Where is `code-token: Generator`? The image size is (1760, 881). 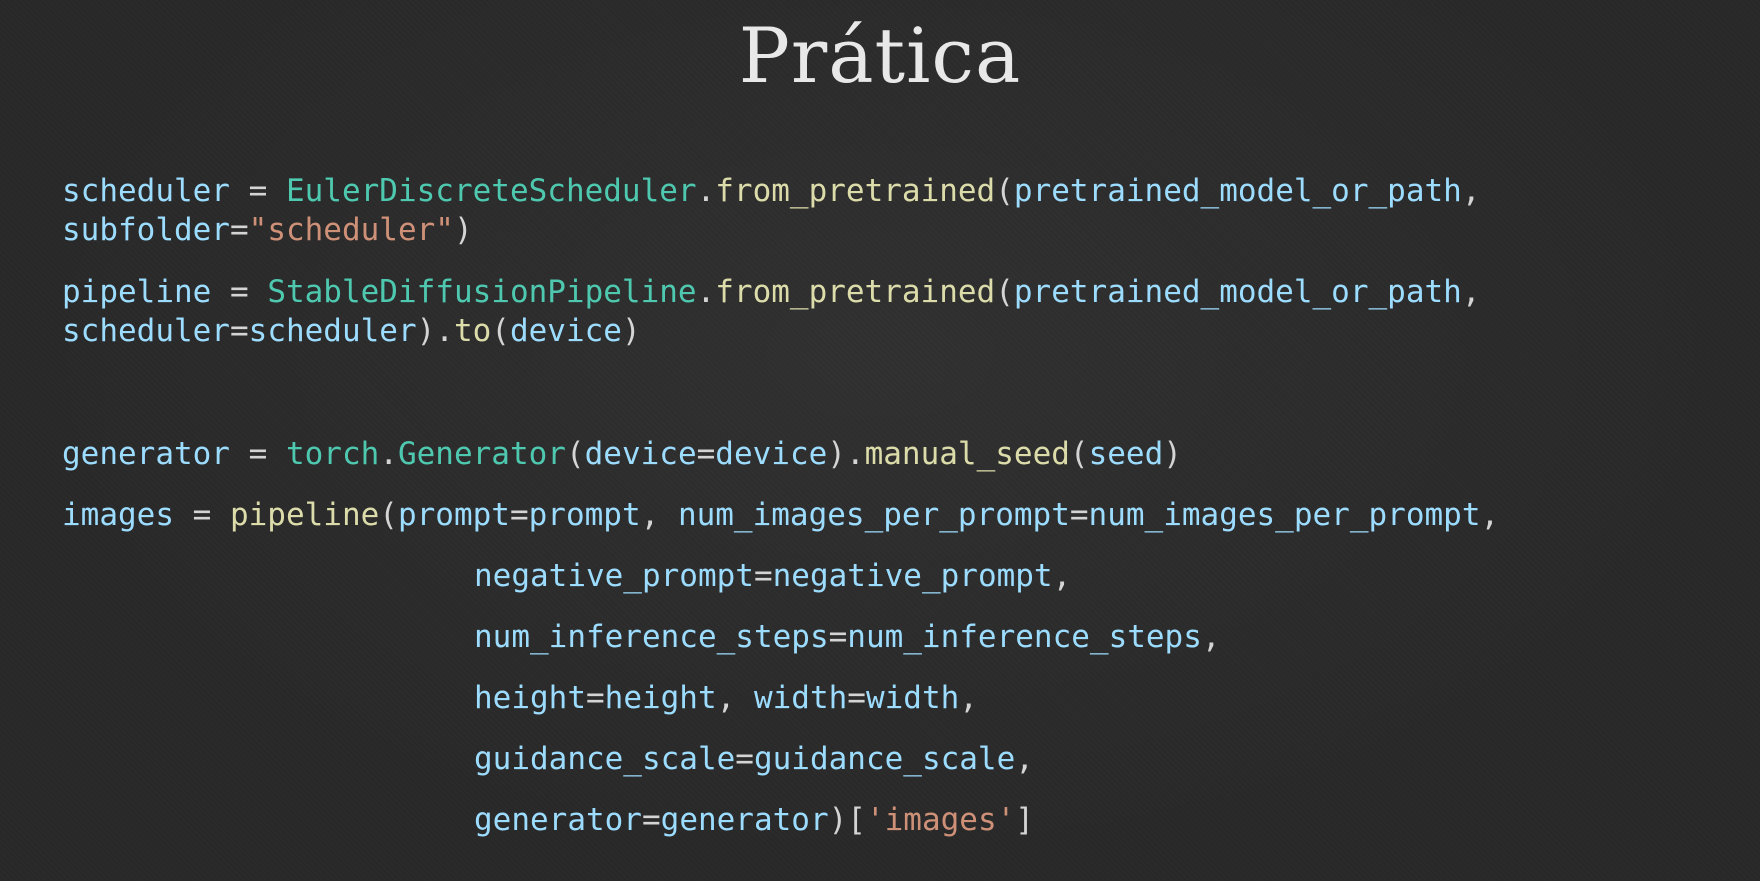 code-token: Generator is located at coordinates (481, 454).